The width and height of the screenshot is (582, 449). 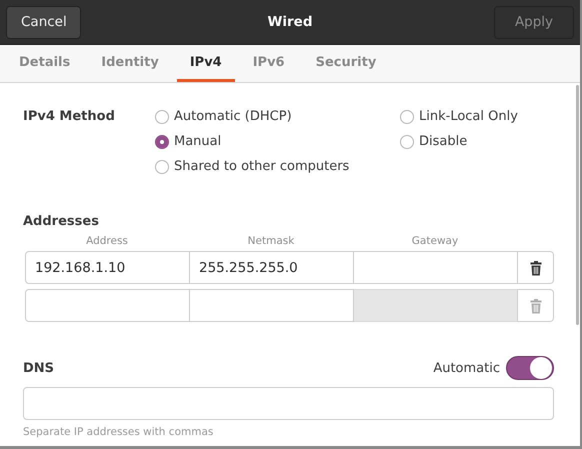 What do you see at coordinates (443, 141) in the screenshot?
I see `radio-label: Disable` at bounding box center [443, 141].